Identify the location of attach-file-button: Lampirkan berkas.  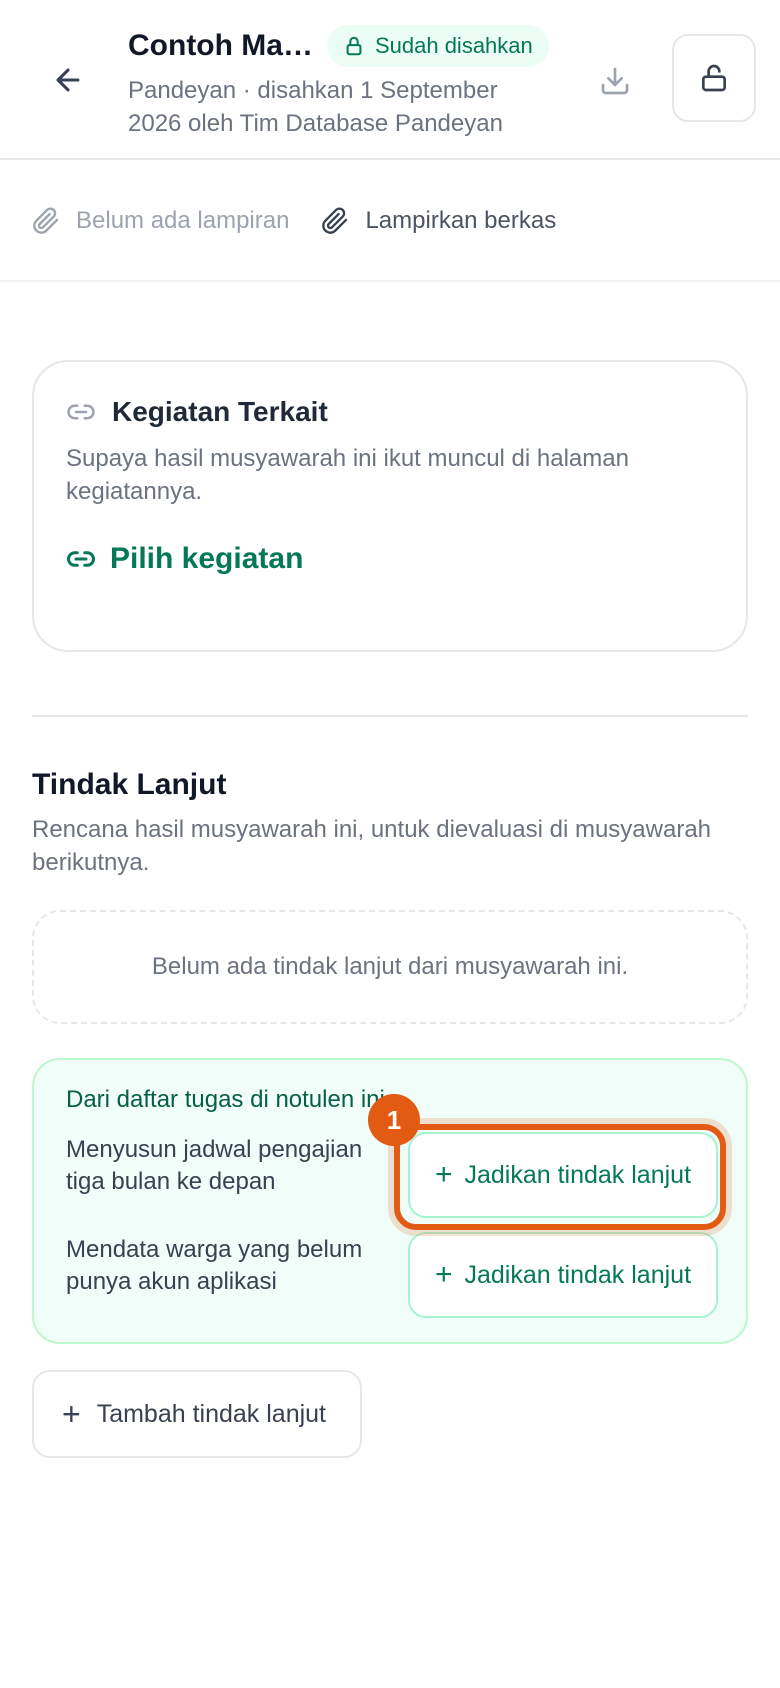
(438, 221).